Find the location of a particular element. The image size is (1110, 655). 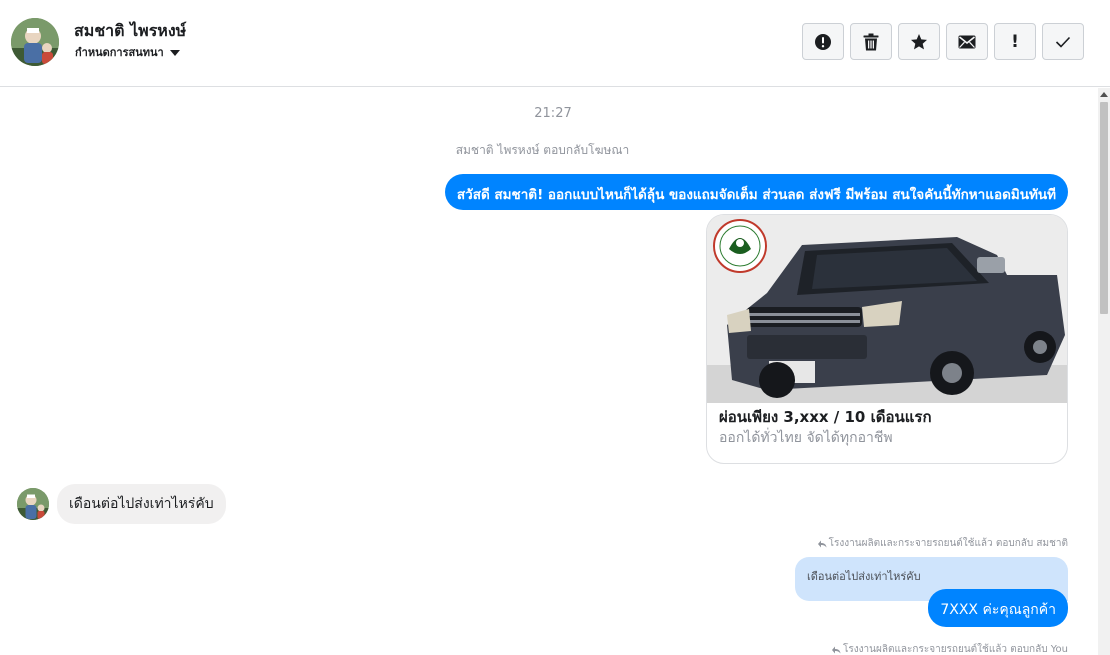

envelope-icon is located at coordinates (967, 41).